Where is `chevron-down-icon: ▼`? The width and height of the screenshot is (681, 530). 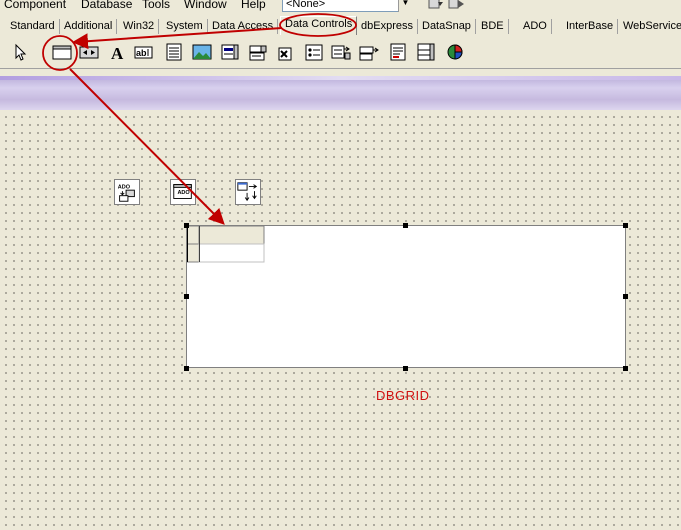 chevron-down-icon: ▼ is located at coordinates (405, 6).